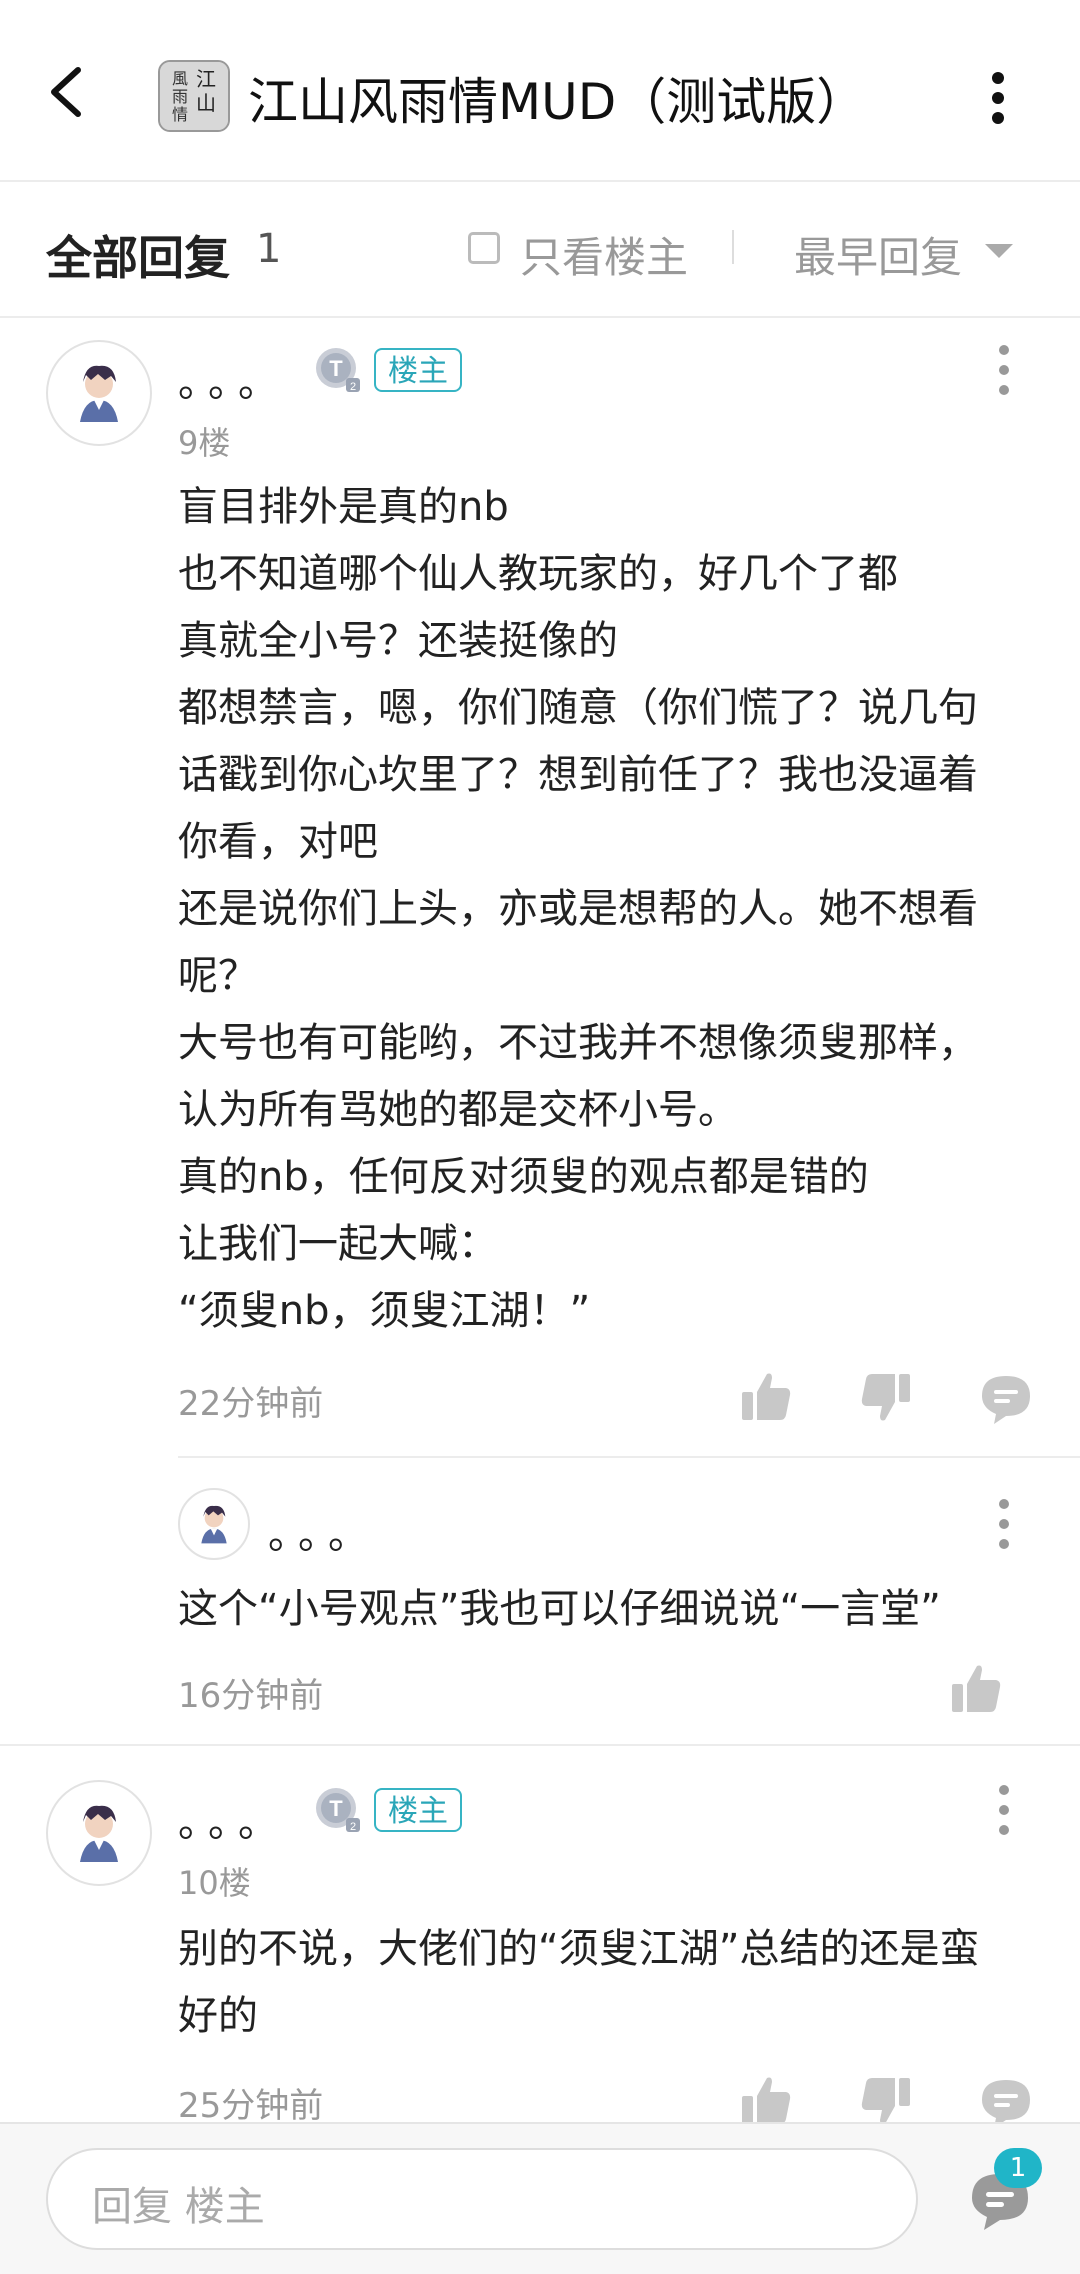  Describe the element at coordinates (338, 1244) in the screenshot. I see `comment-line: 让我们一起大喊：` at that location.